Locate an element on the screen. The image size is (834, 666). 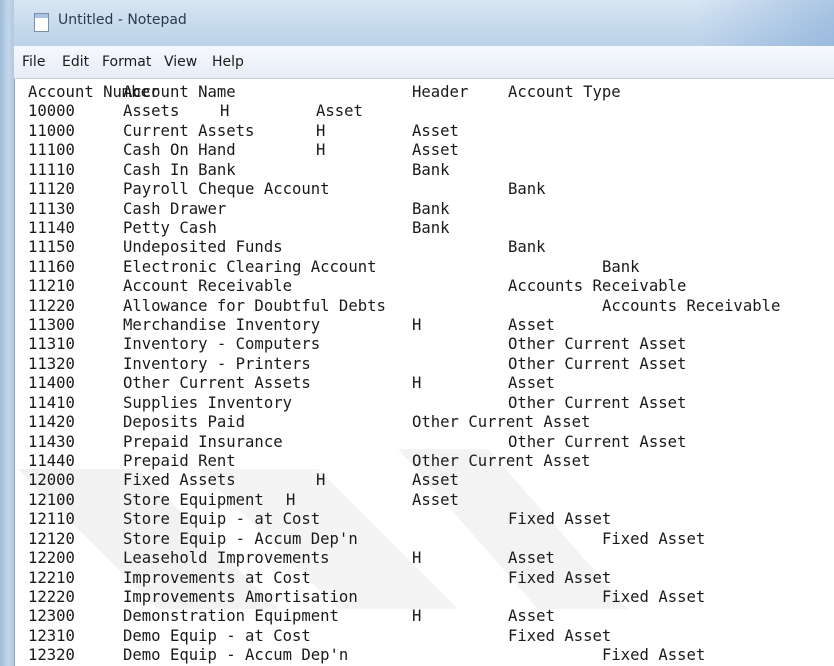
account-number: 11000 is located at coordinates (51, 130).